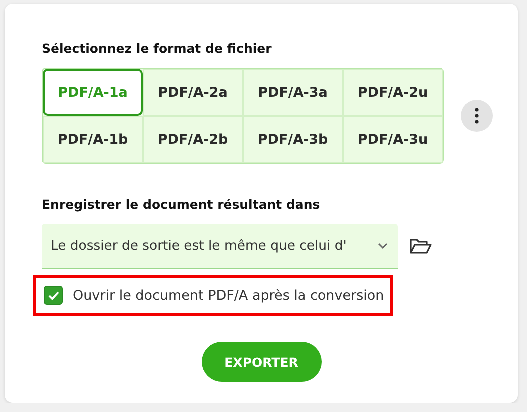  I want to click on format-option: PDF/A-2a, so click(193, 92).